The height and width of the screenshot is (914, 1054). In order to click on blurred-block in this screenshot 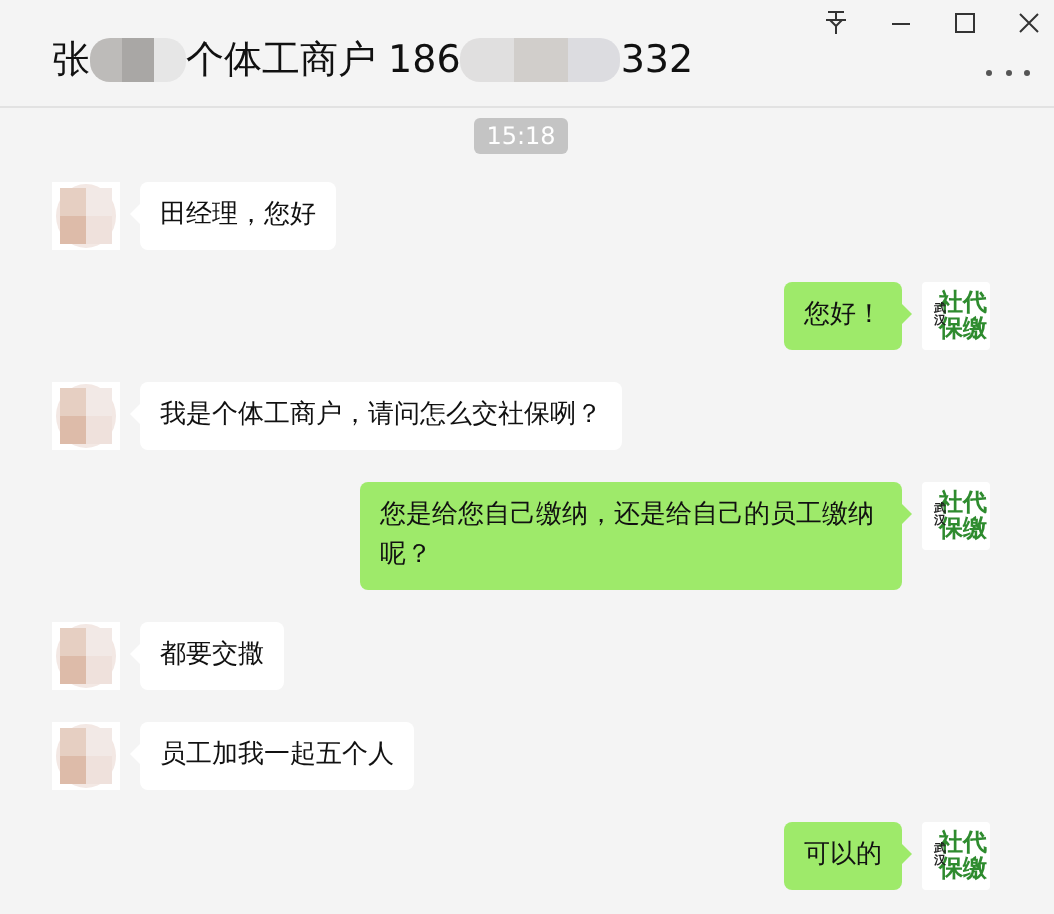, I will do `click(138, 60)`.